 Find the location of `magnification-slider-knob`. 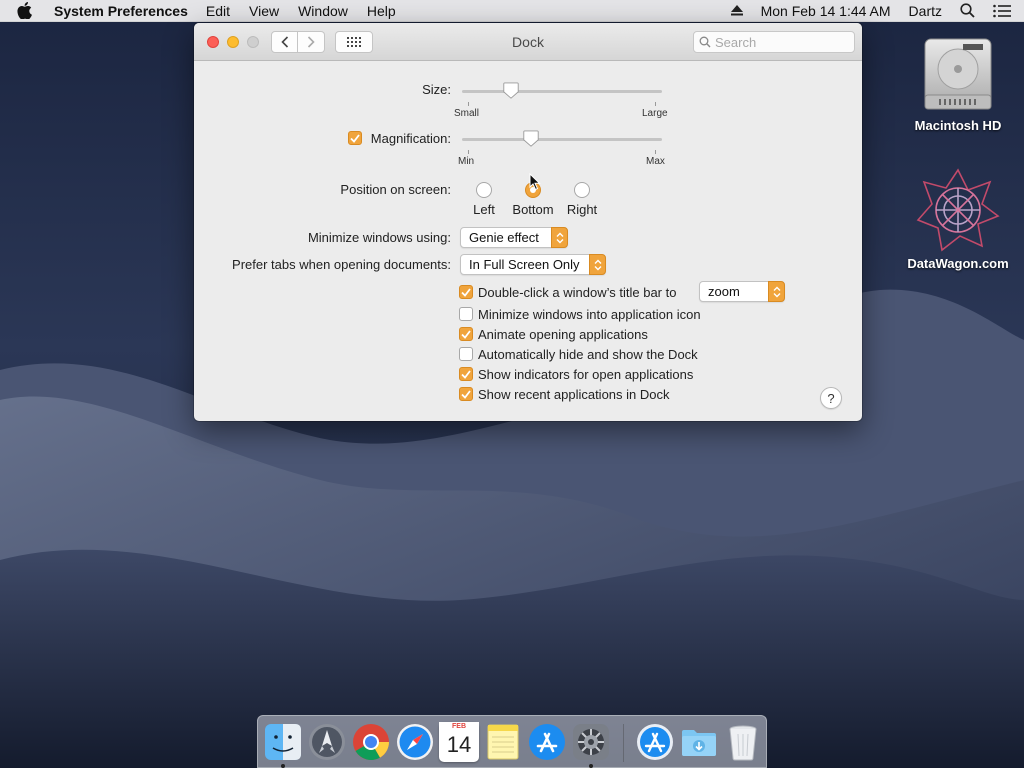

magnification-slider-knob is located at coordinates (531, 139).